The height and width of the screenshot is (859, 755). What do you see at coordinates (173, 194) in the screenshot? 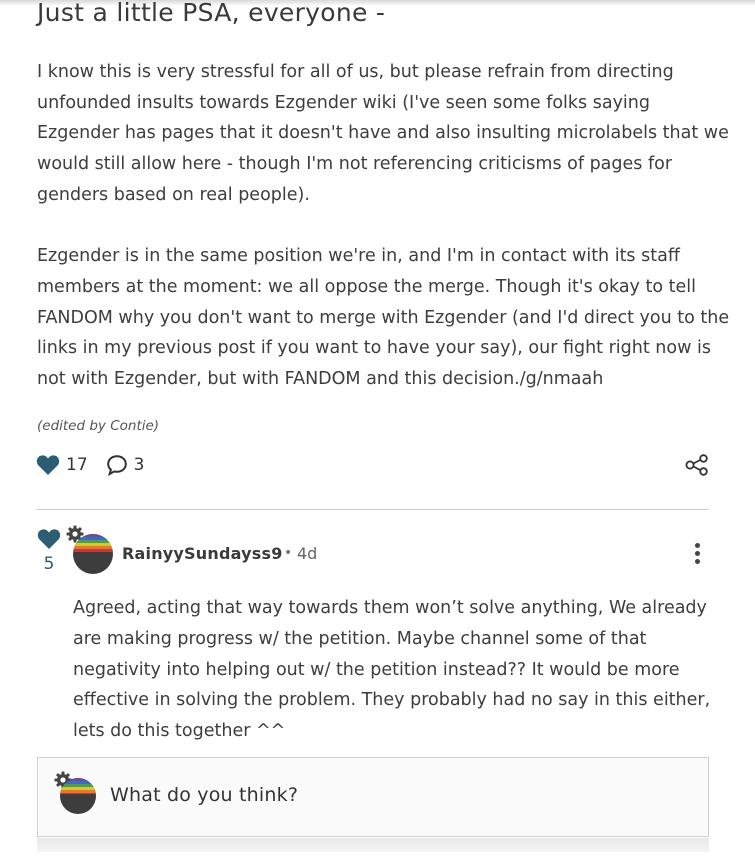
I see `post-line: genders based on real people).` at bounding box center [173, 194].